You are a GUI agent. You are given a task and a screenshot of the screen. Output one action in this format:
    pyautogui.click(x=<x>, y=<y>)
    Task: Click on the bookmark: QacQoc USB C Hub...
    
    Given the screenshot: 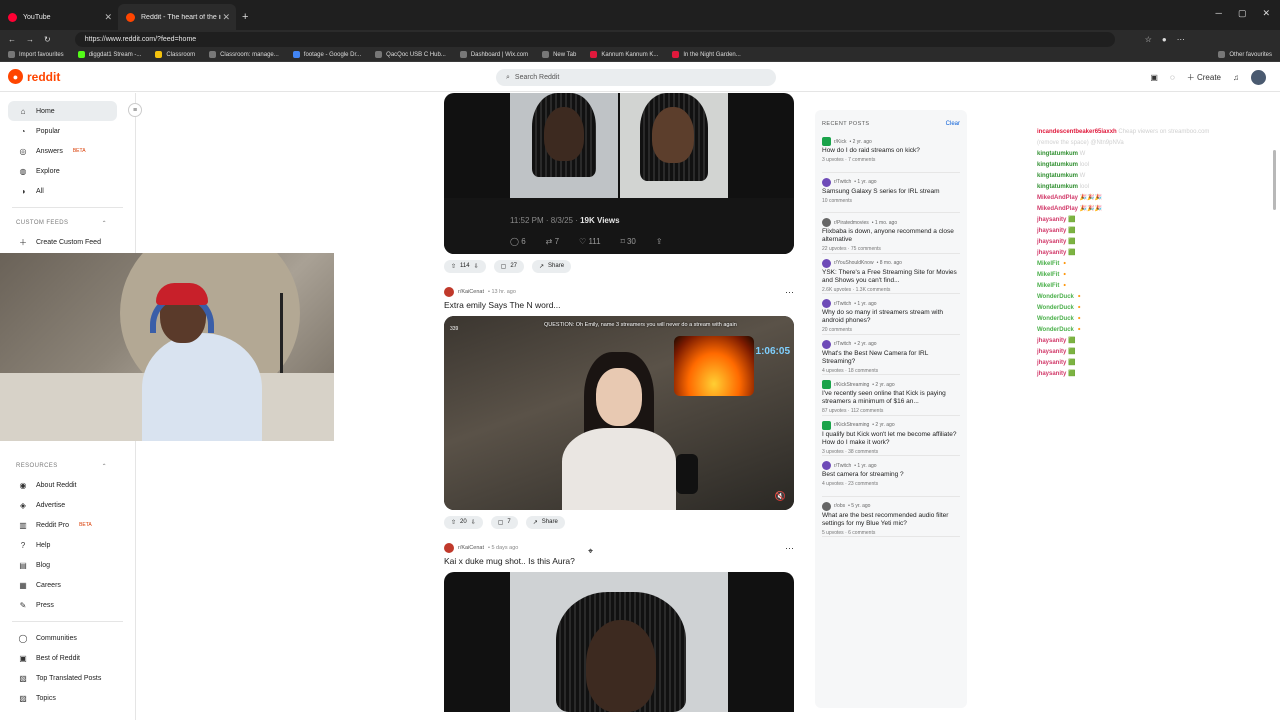 What is the action you would take?
    pyautogui.click(x=410, y=54)
    